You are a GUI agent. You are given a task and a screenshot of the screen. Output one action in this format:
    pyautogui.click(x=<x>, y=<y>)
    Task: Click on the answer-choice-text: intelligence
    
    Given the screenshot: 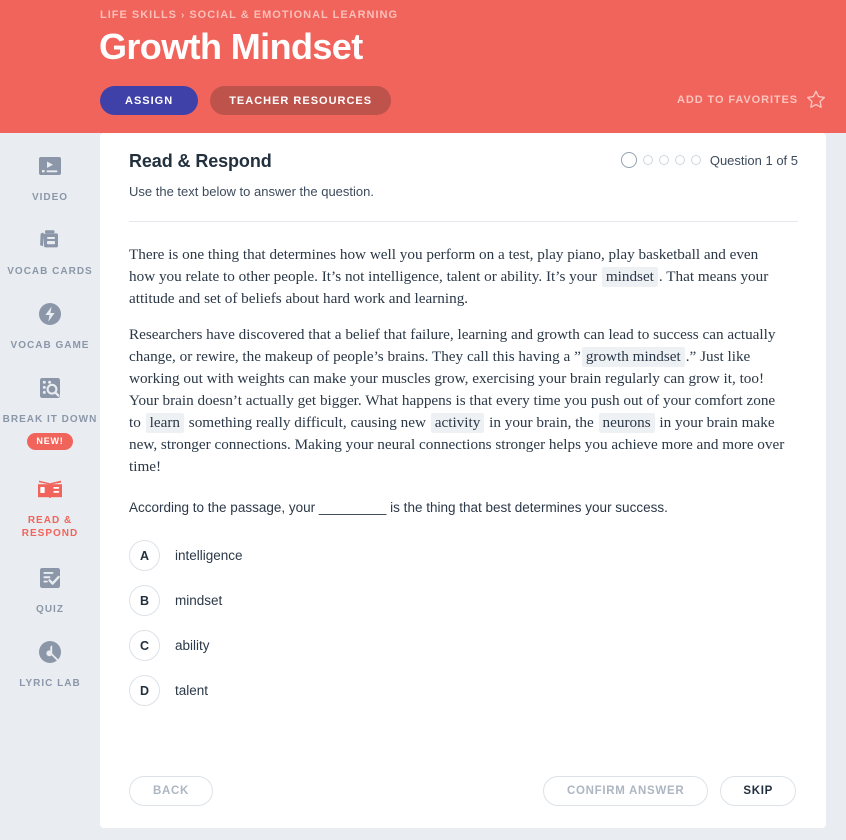 What is the action you would take?
    pyautogui.click(x=209, y=555)
    